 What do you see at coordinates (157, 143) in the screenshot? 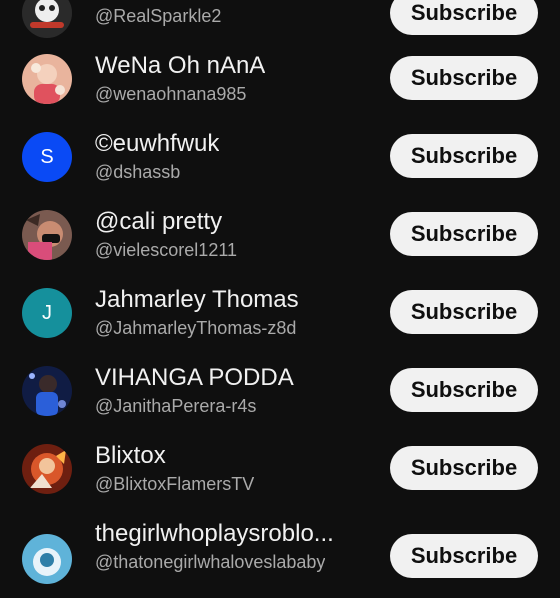
I see `channel-name: ©euwhfwuk` at bounding box center [157, 143].